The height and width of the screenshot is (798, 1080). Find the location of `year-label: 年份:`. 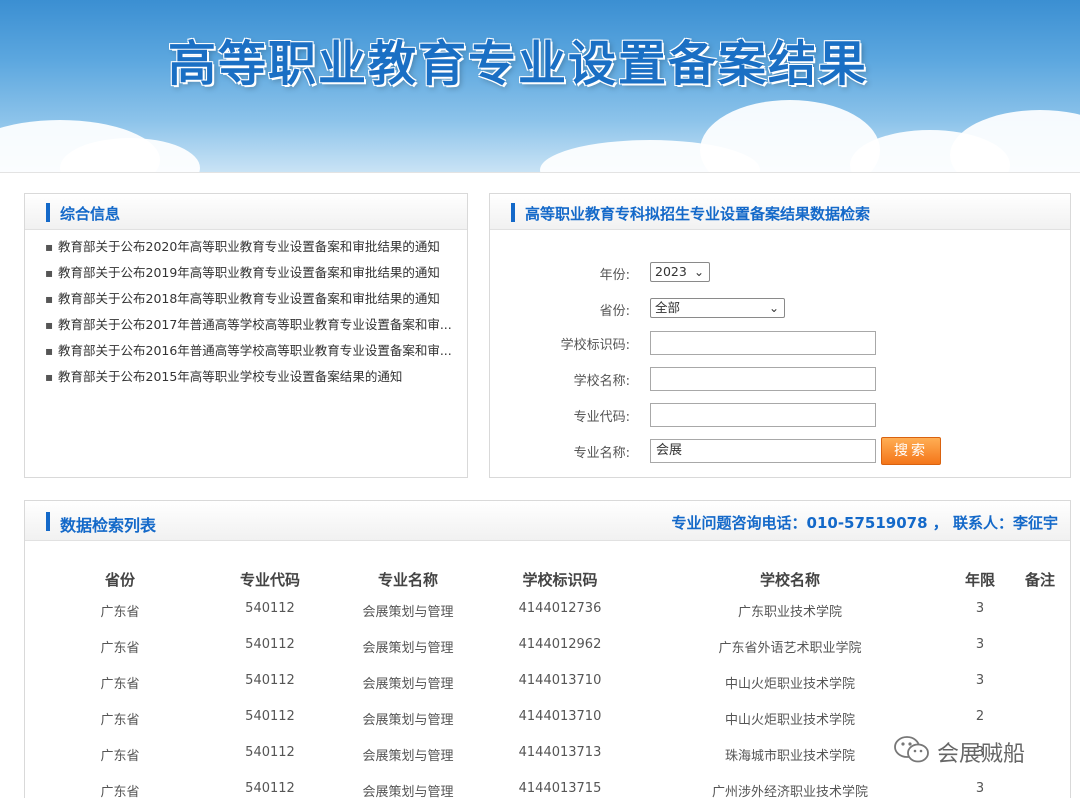

year-label: 年份: is located at coordinates (614, 275).